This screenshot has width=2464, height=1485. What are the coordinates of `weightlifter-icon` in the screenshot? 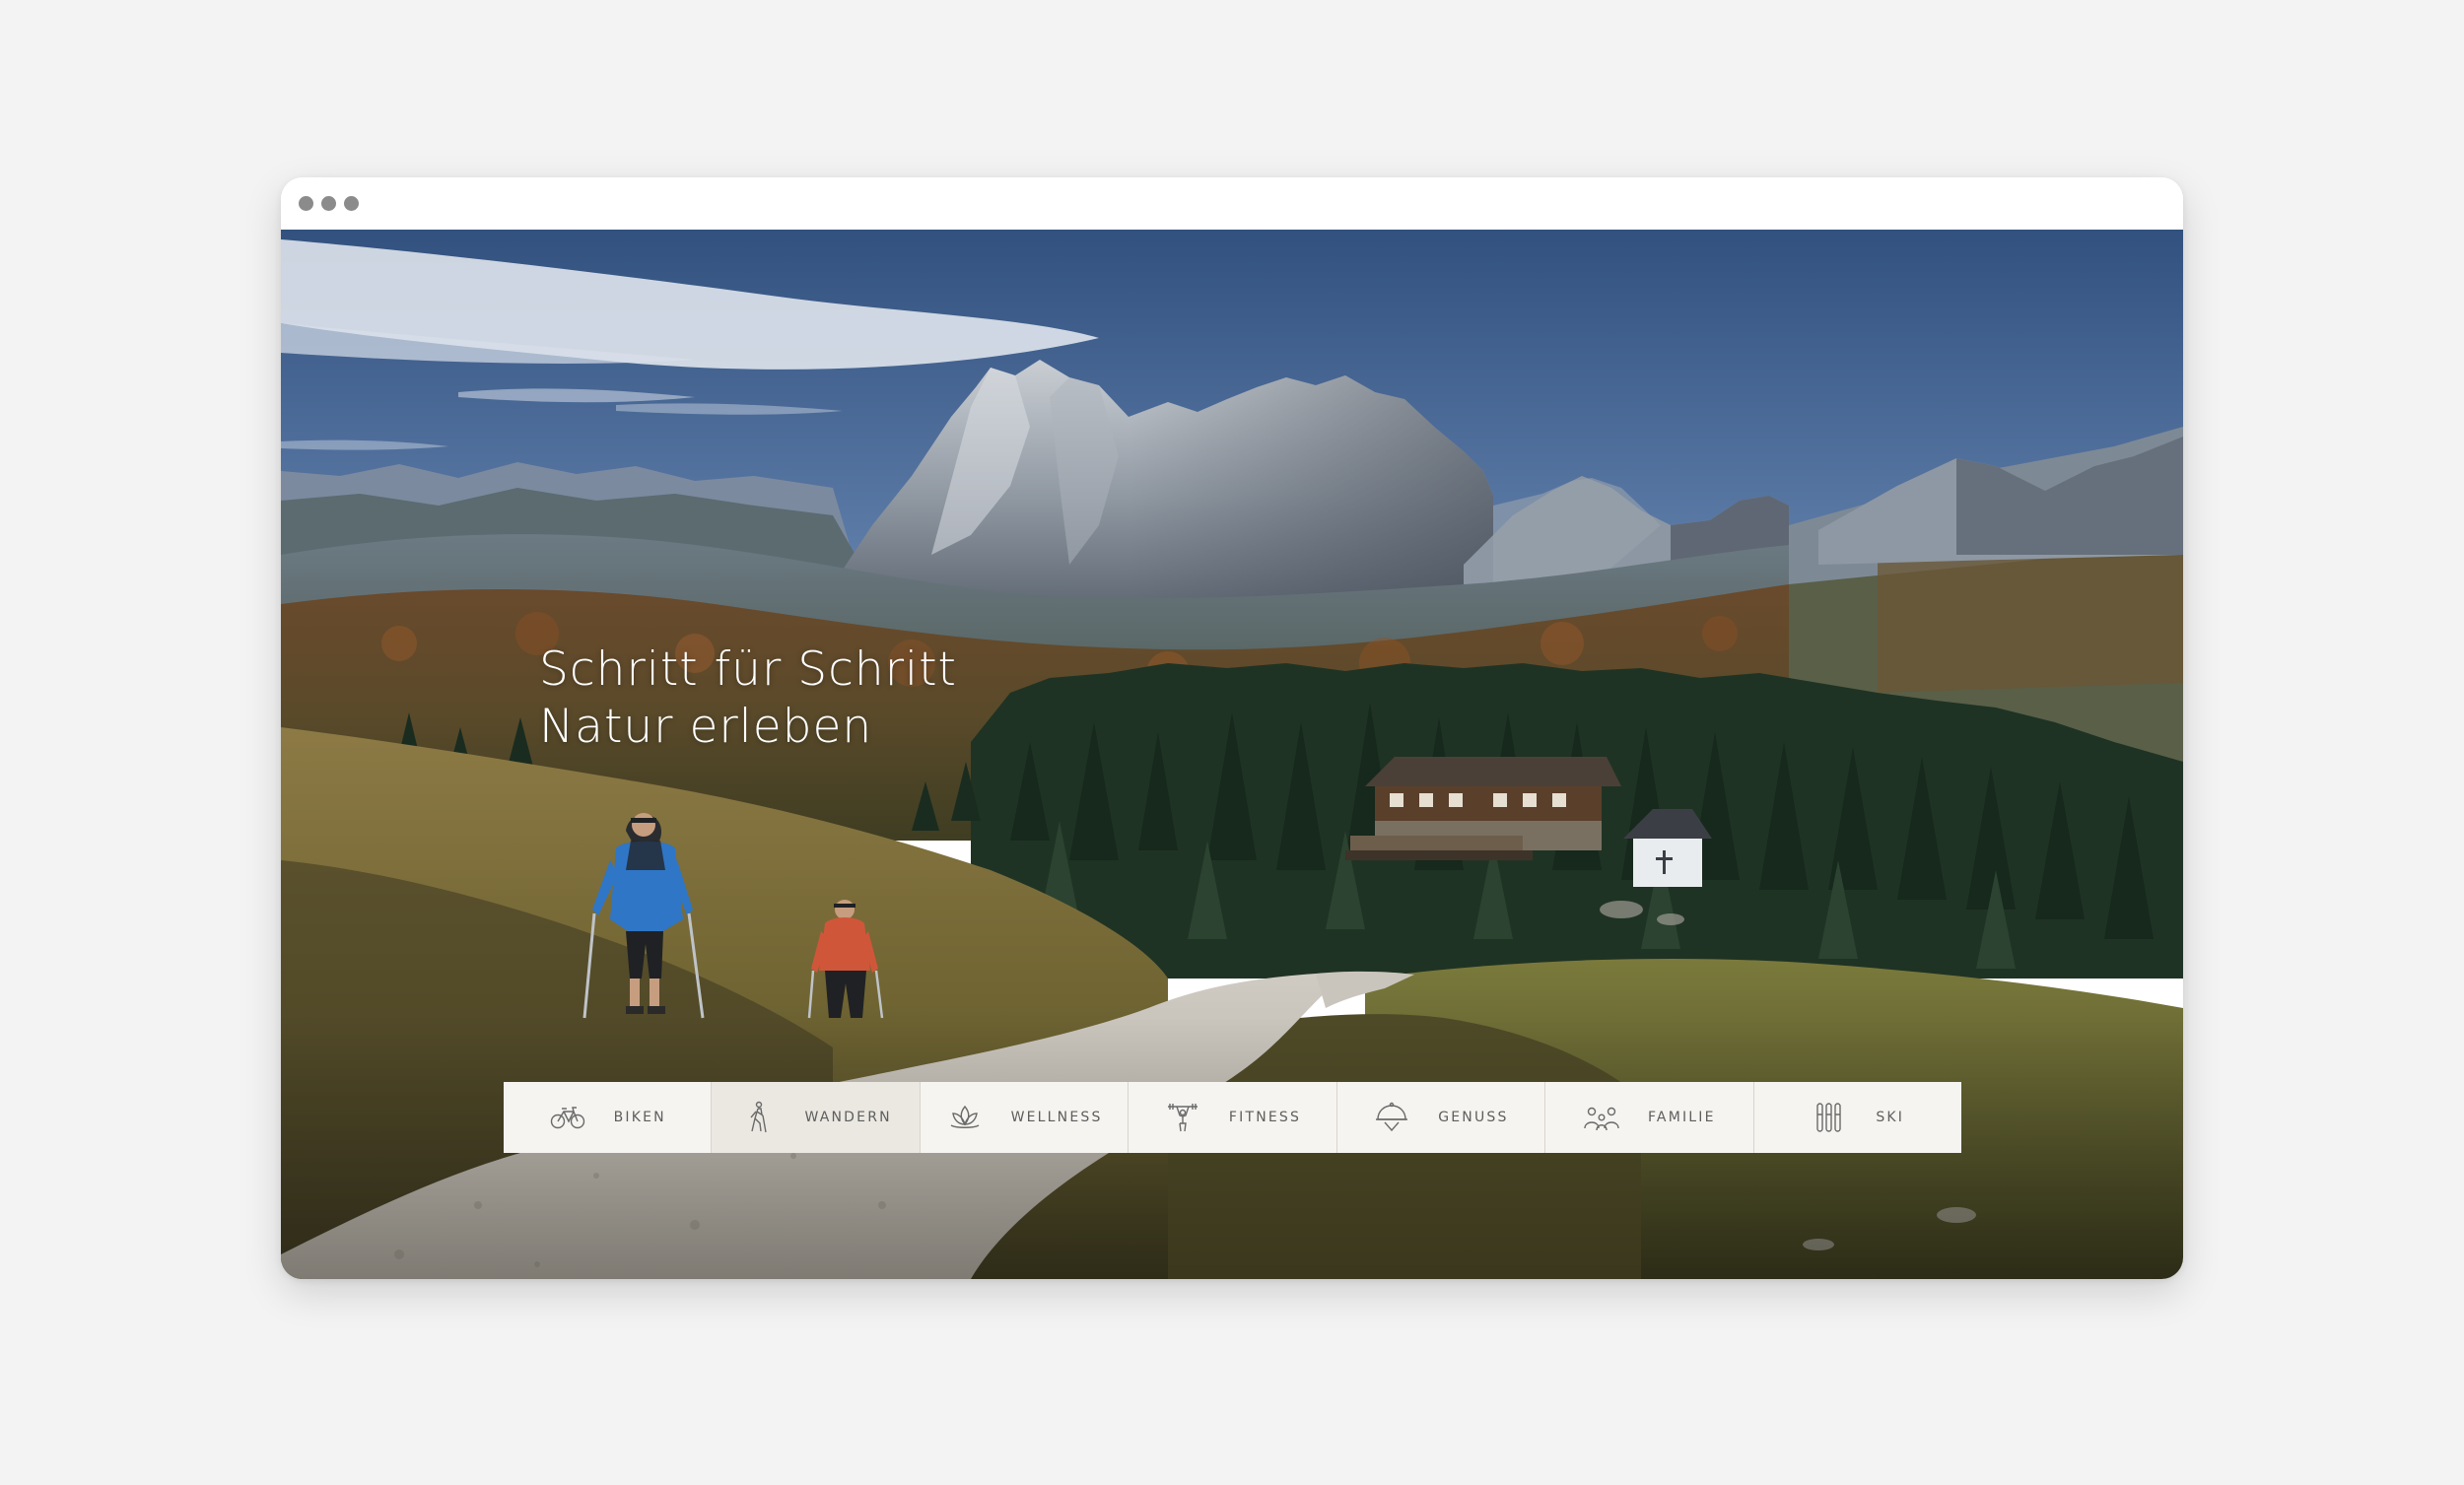 It's located at (1182, 1118).